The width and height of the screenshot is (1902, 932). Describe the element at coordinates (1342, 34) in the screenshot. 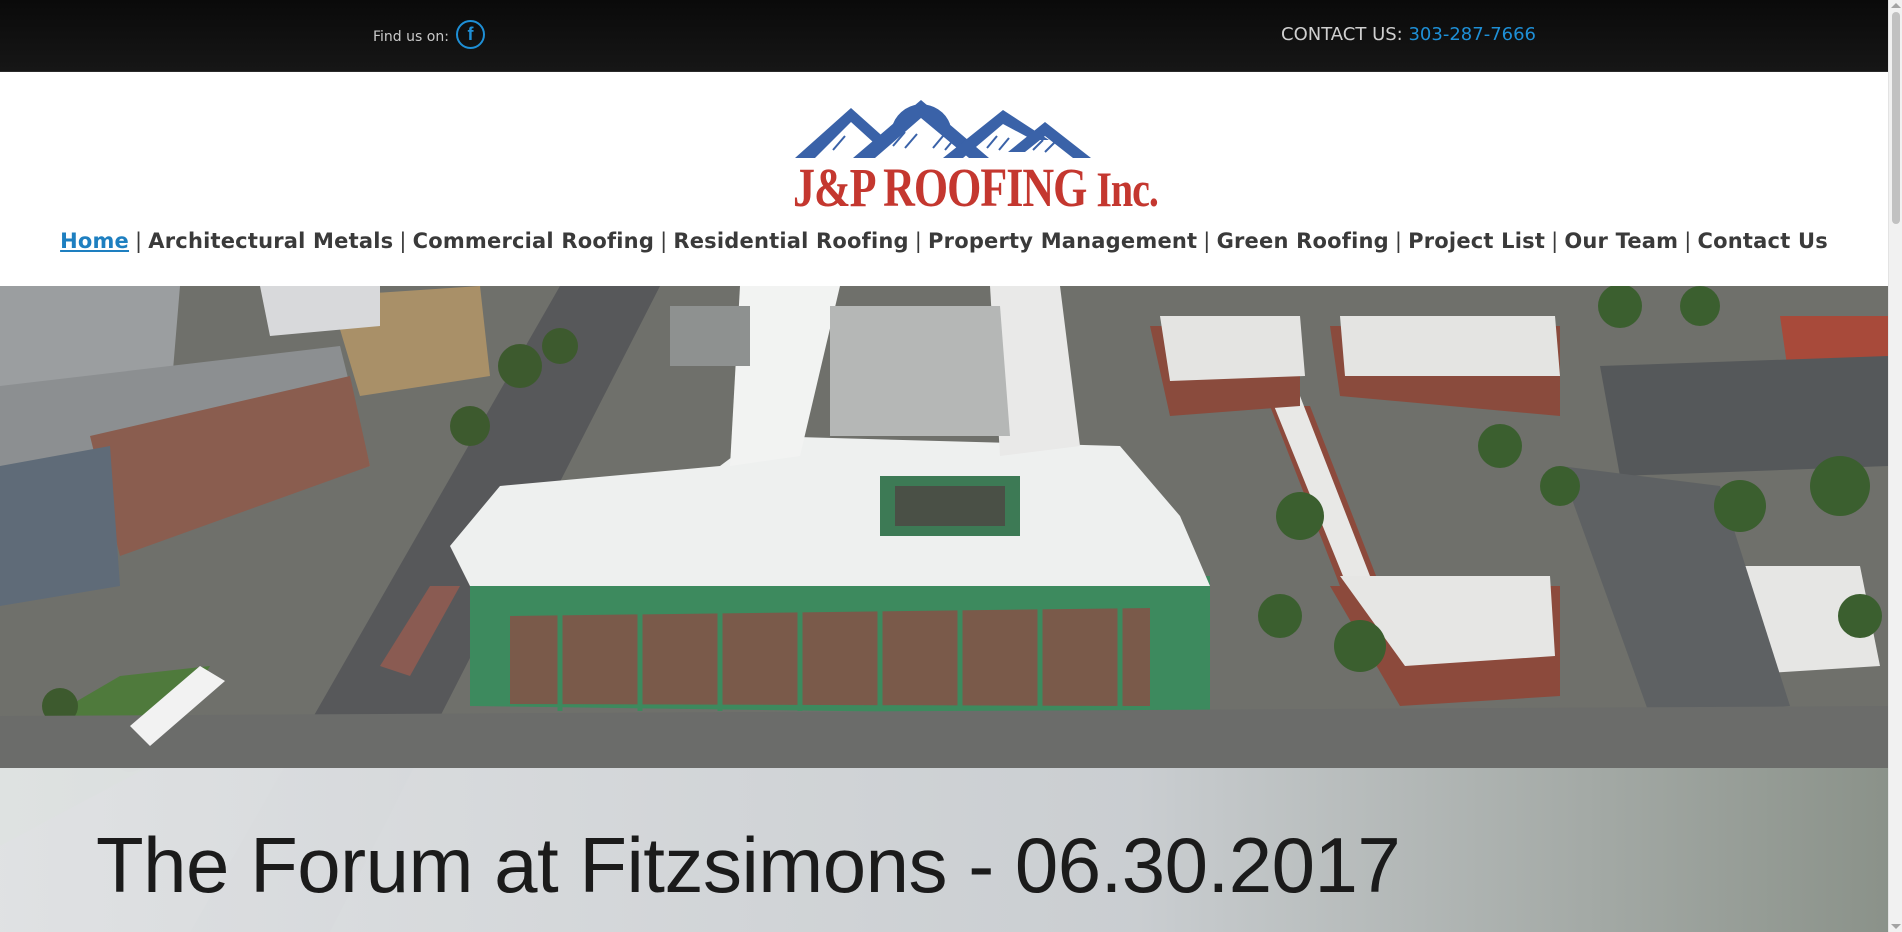

I see `contact-label: CONTACT US:` at that location.